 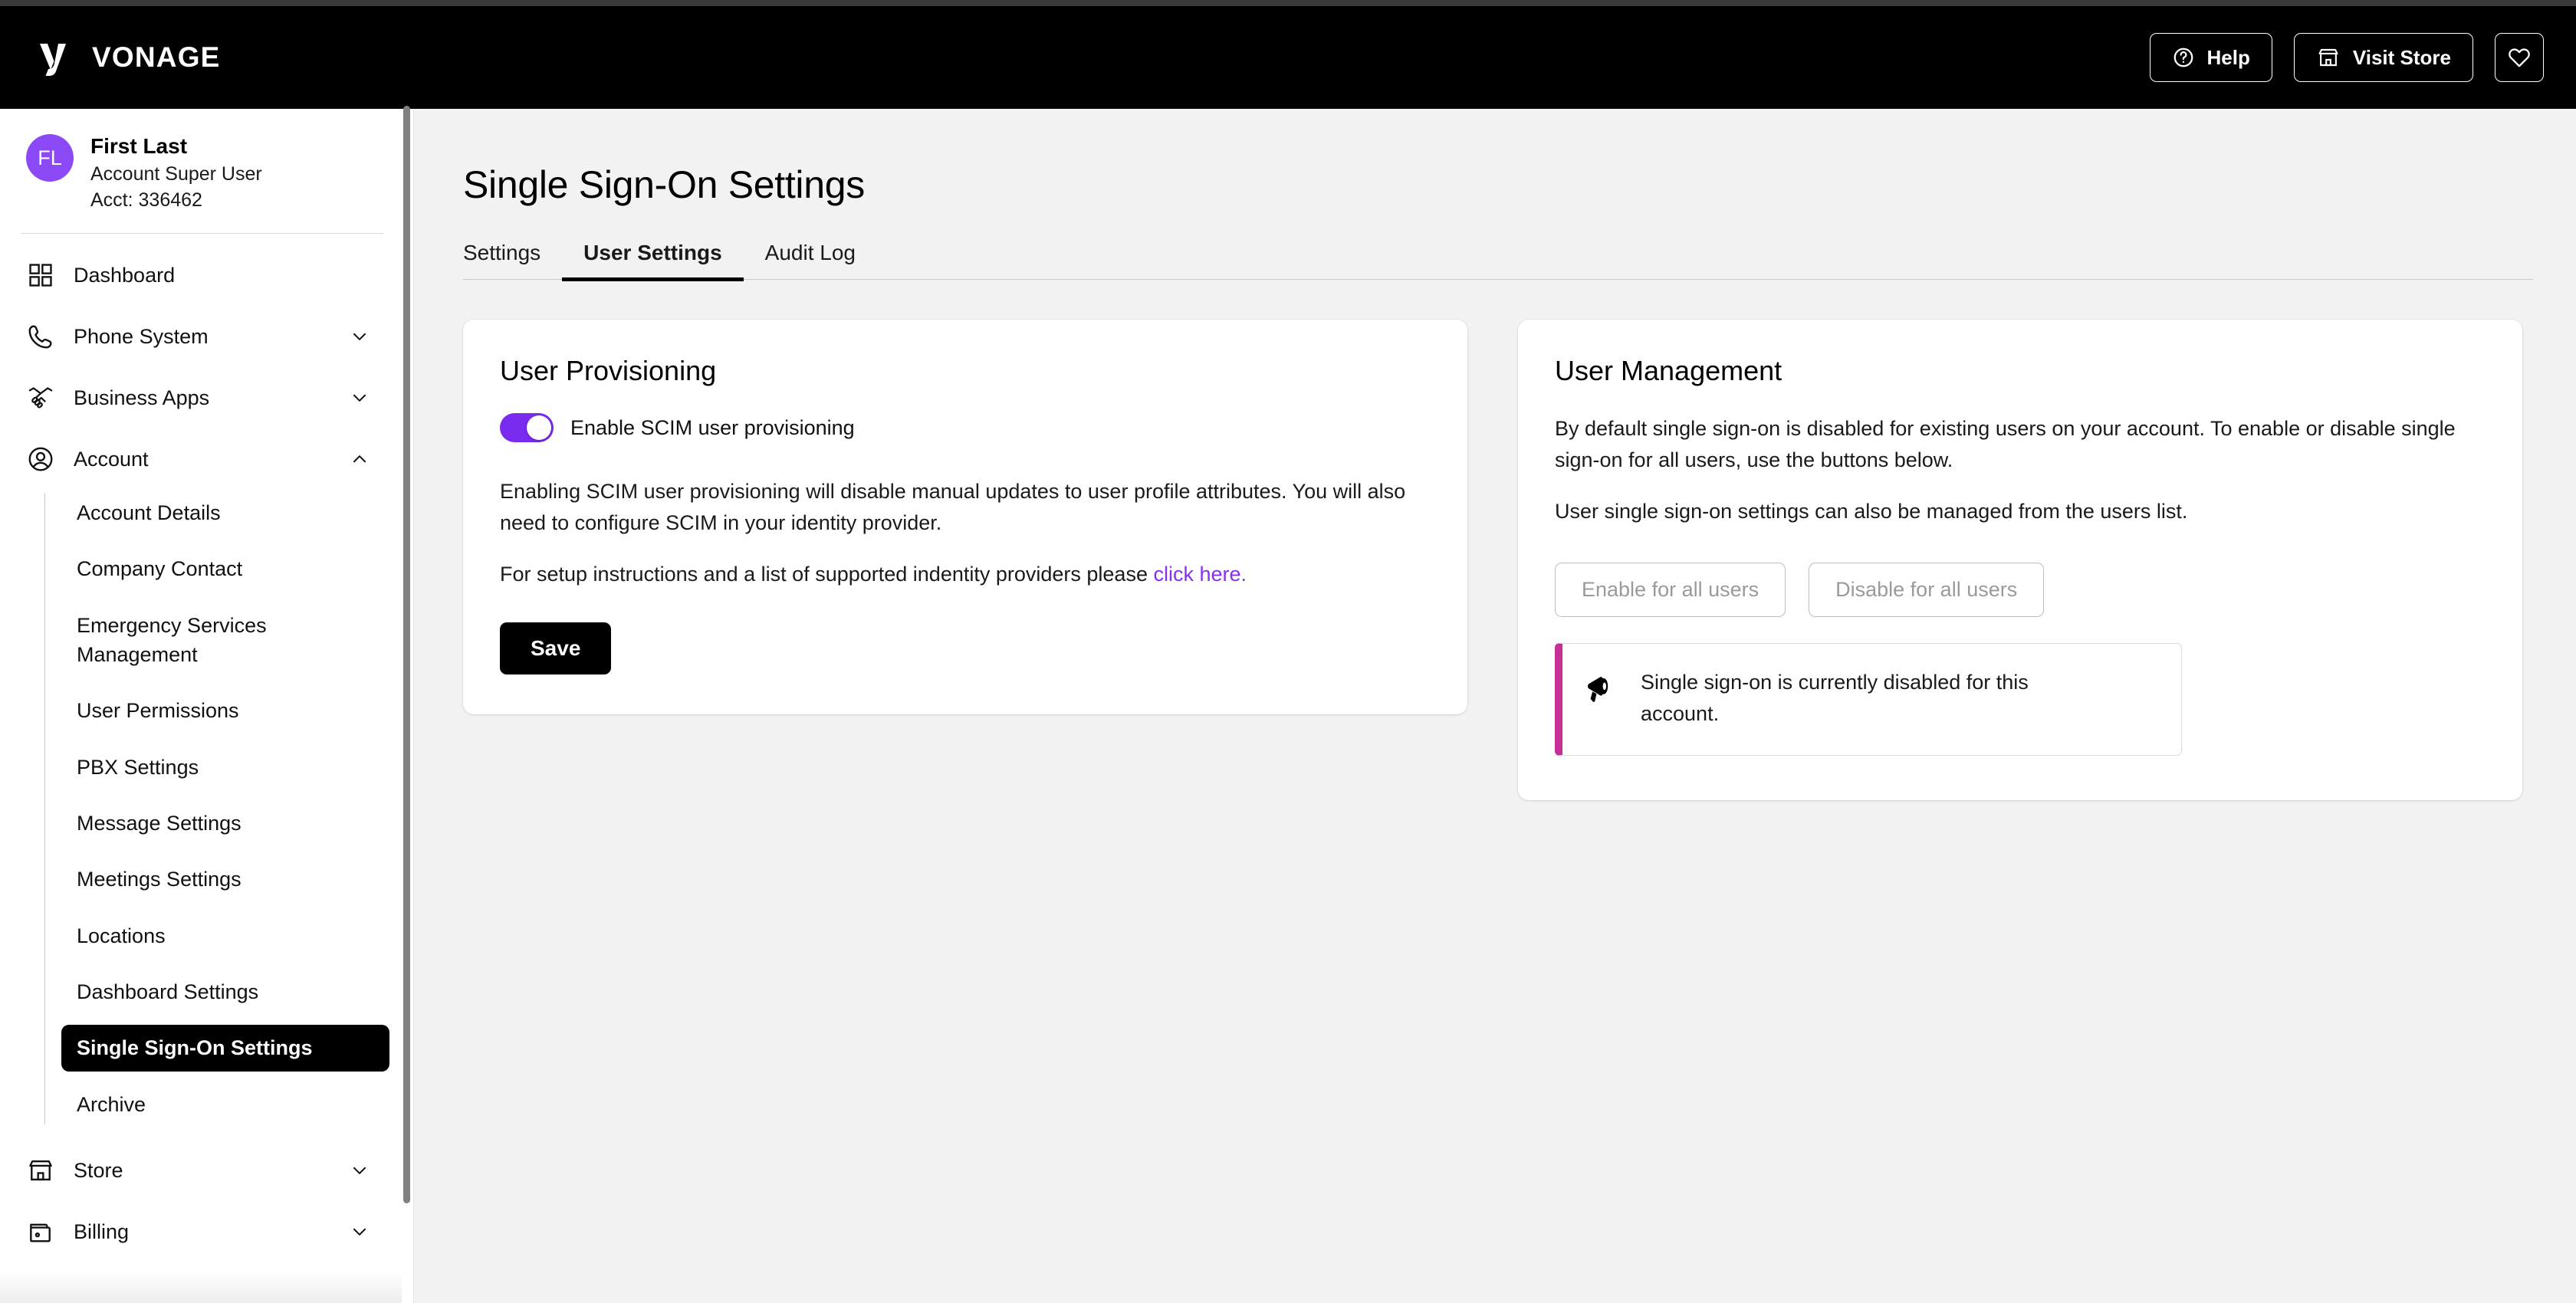 I want to click on sidebar-item-business-apps: Business Apps, so click(x=202, y=397).